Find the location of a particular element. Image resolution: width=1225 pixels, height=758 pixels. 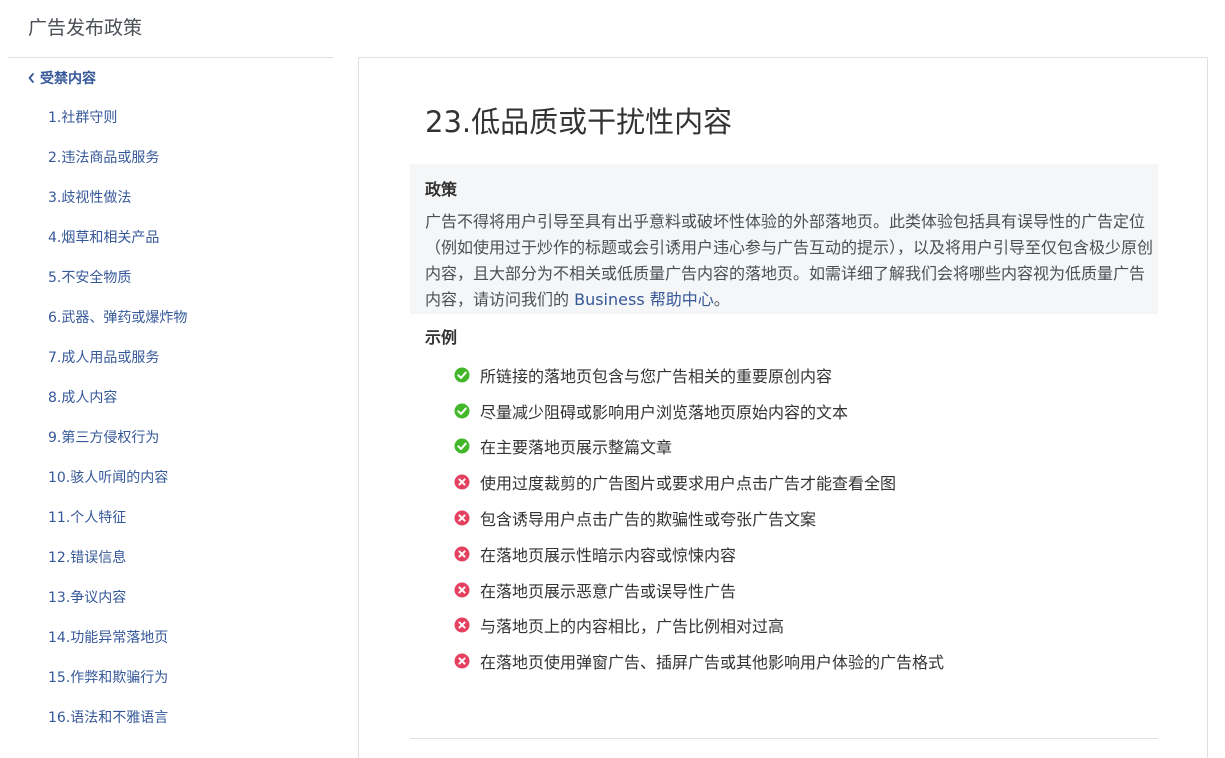

title-divider is located at coordinates (170, 57).